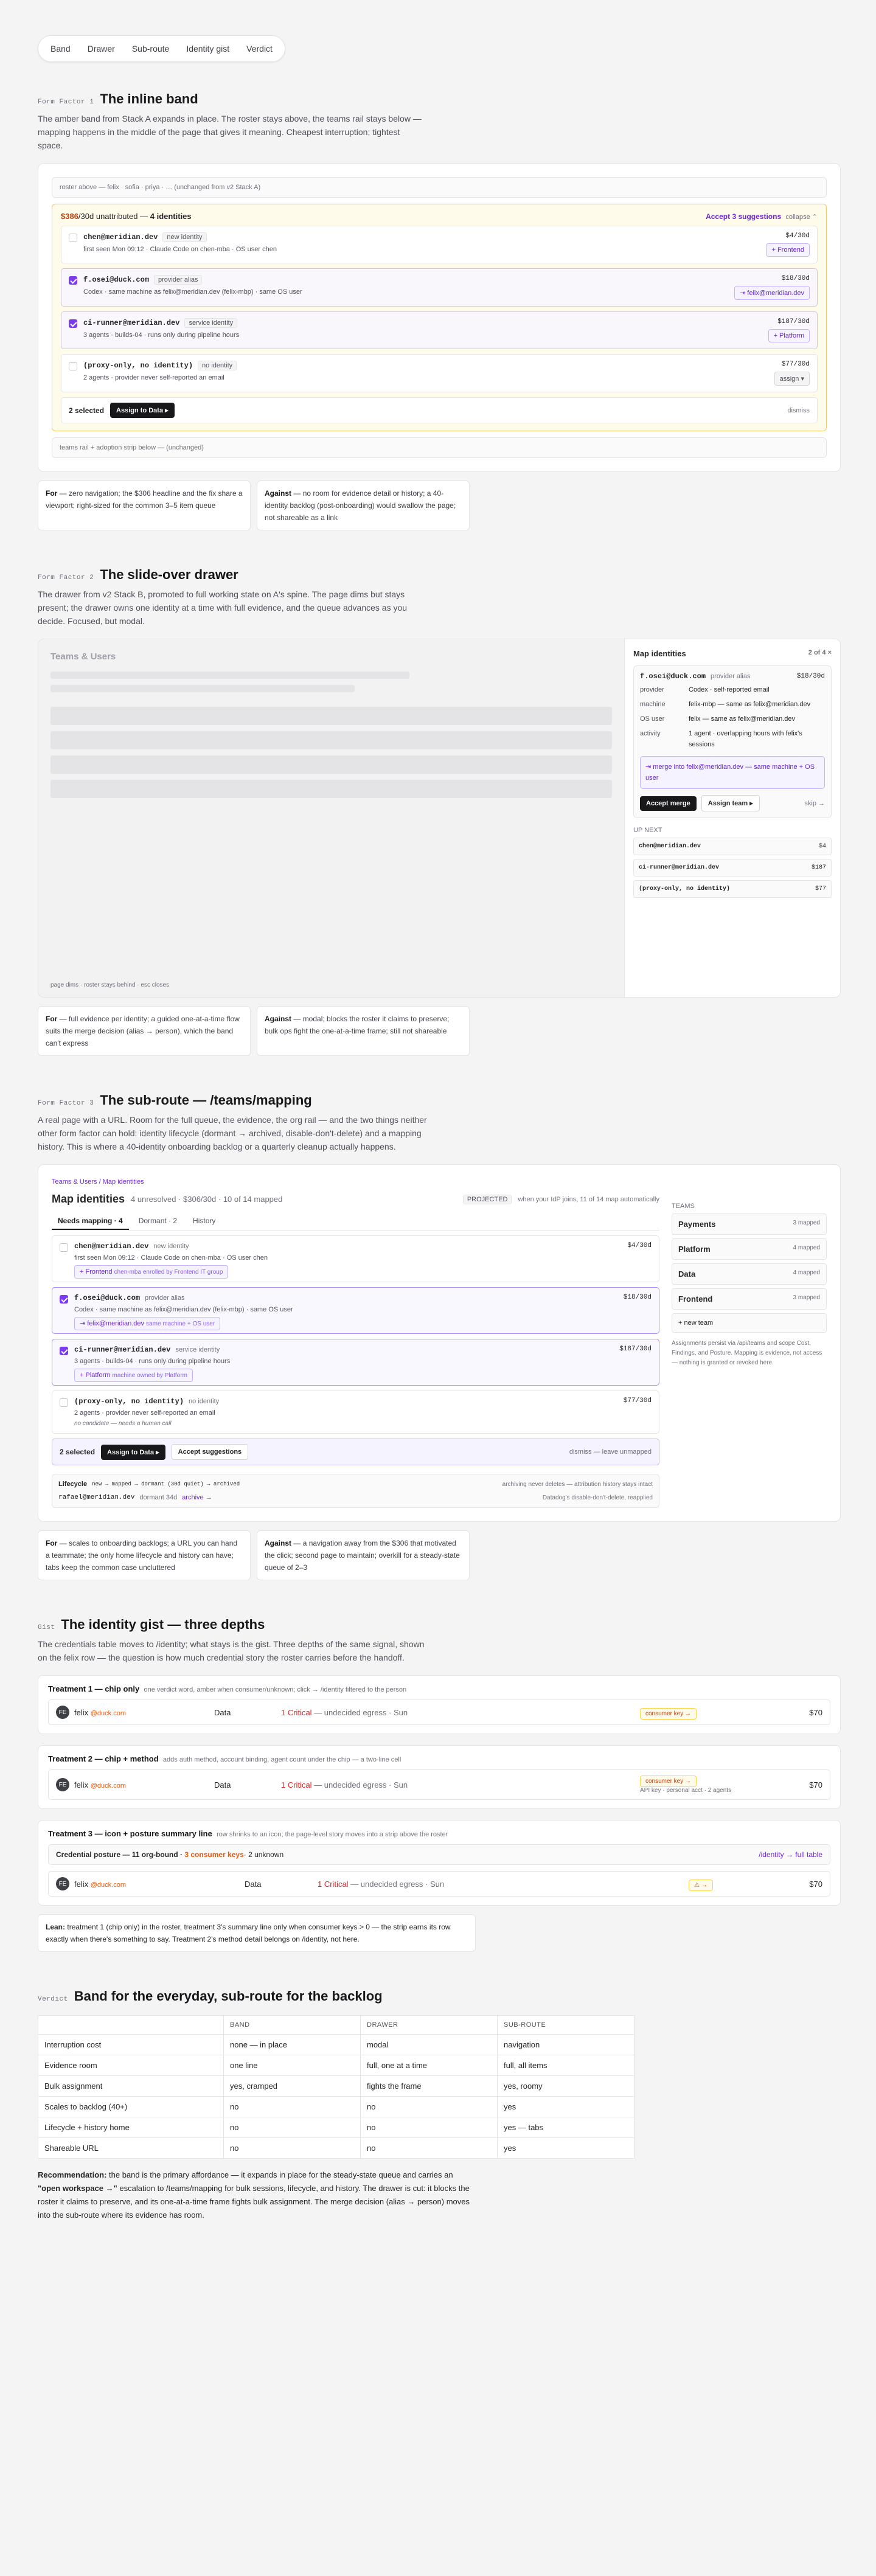 This screenshot has height=2576, width=876. I want to click on team-count: 3 mapped, so click(806, 1223).